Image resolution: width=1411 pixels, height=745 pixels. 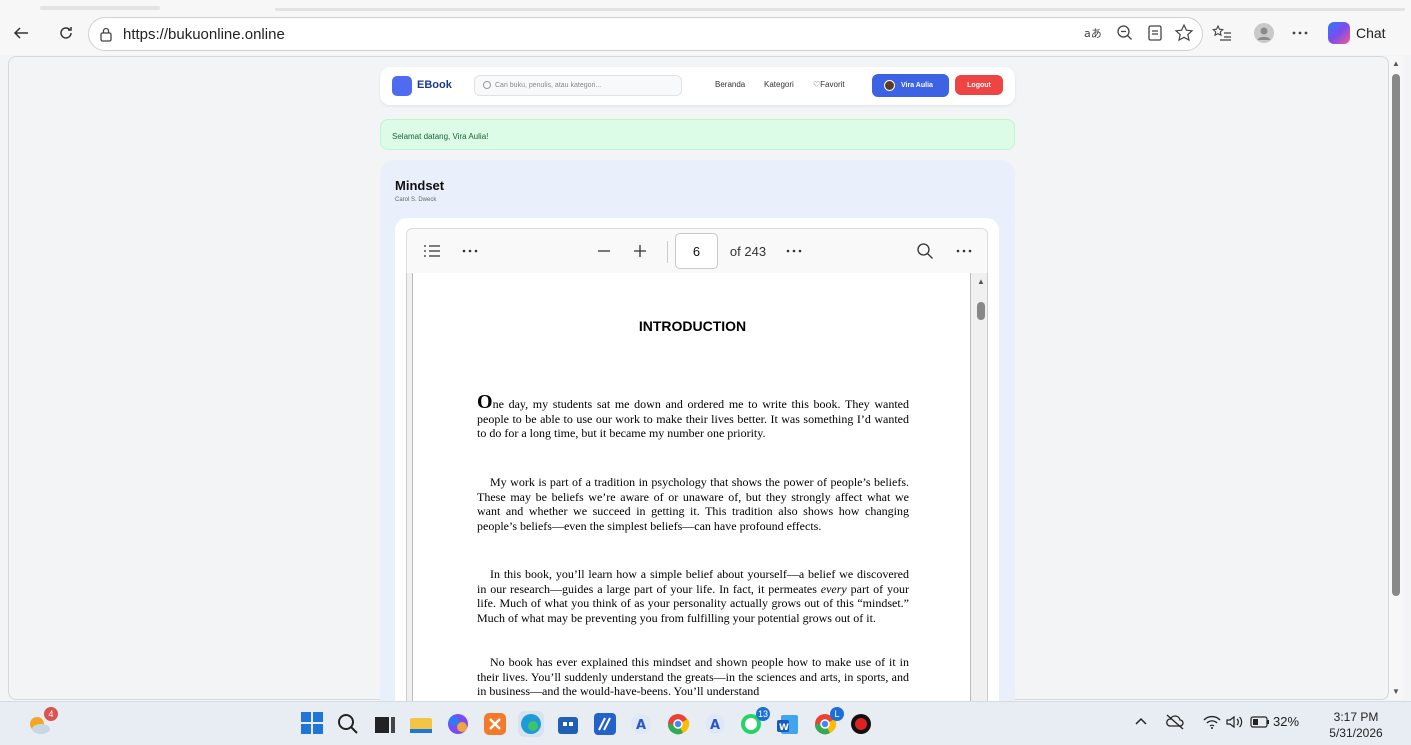 I want to click on battery-indicator: 32%, so click(x=1274, y=721).